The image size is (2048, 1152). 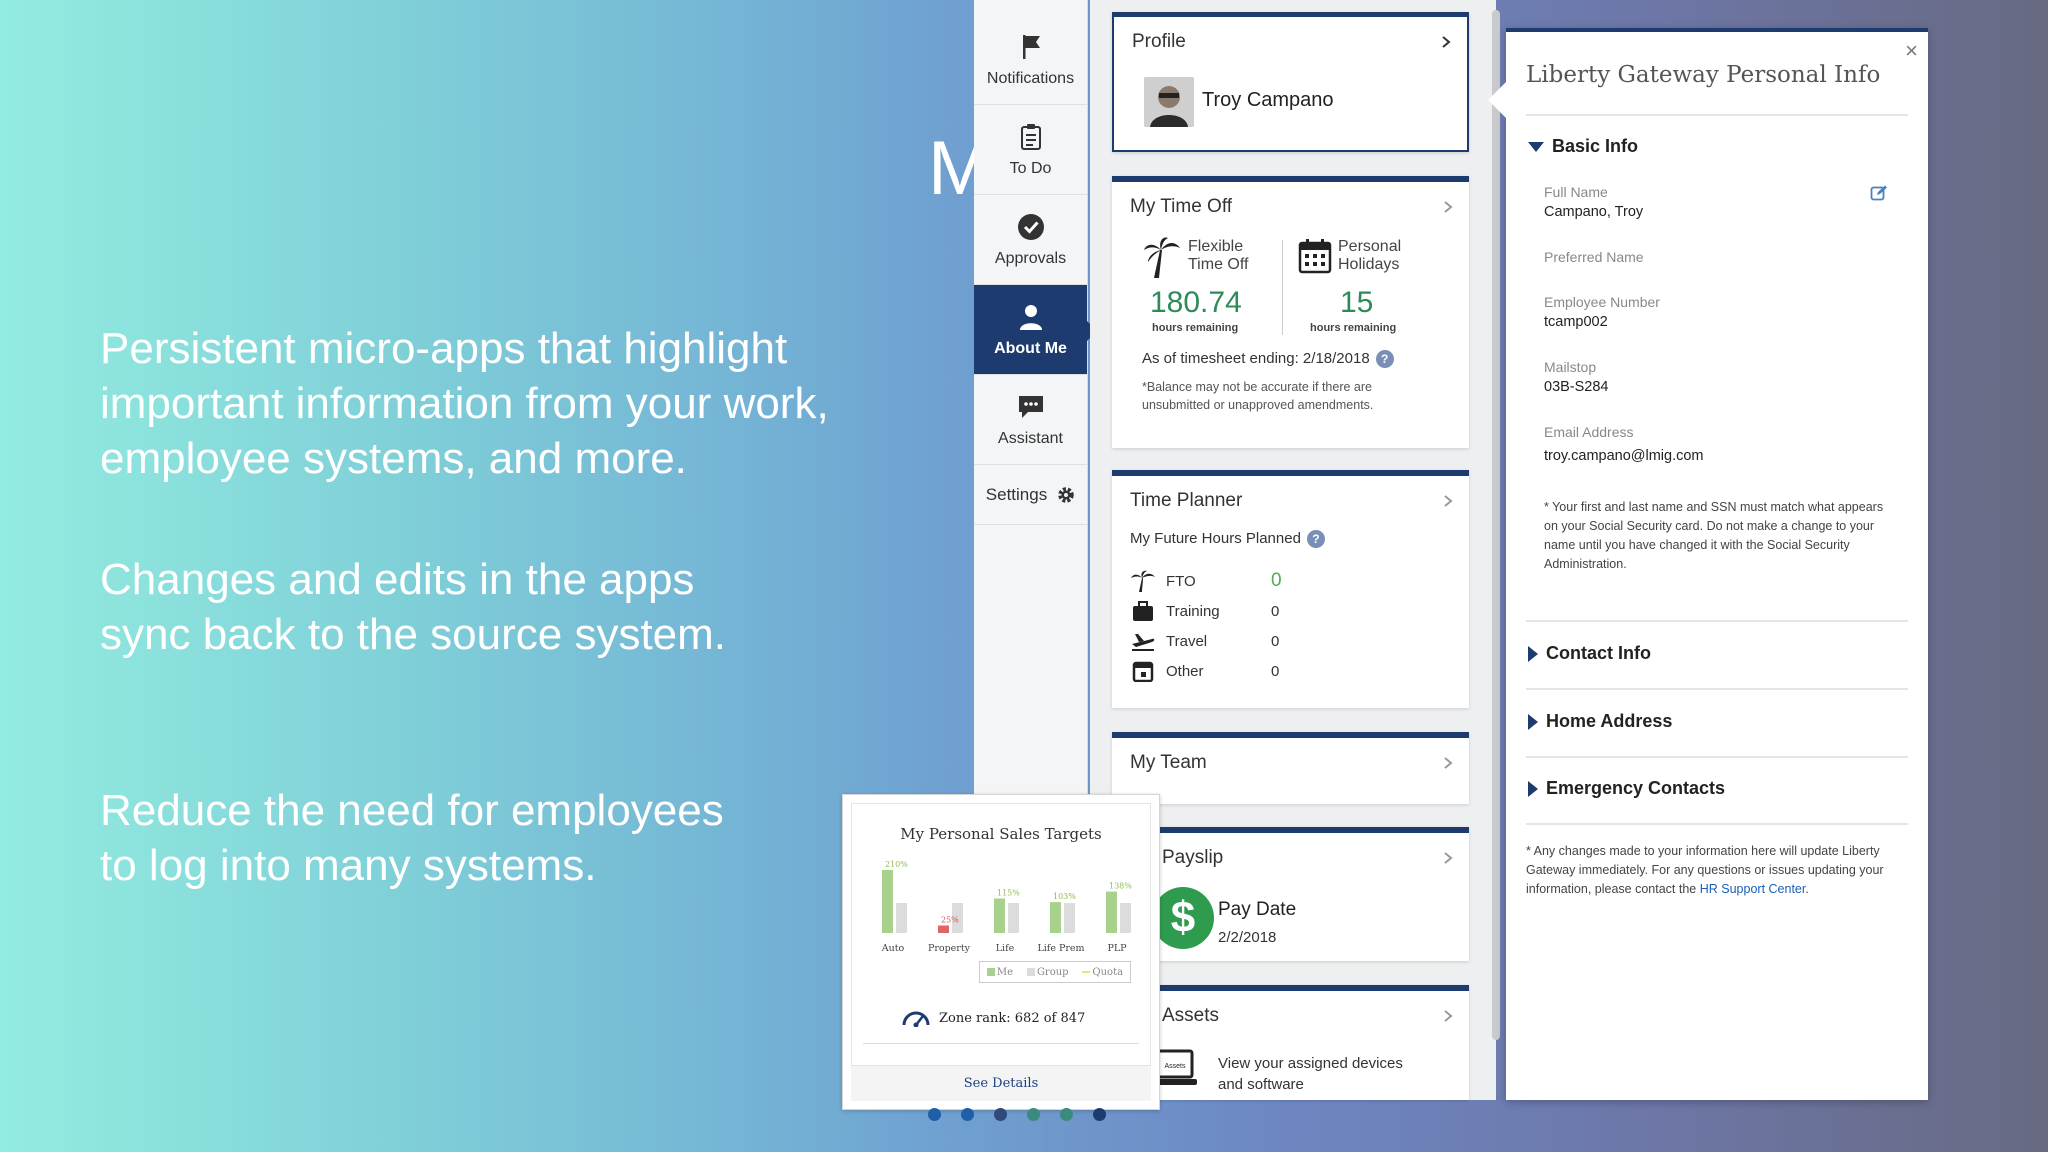 What do you see at coordinates (1012, 1018) in the screenshot?
I see `zone-rank-text: Zone rank: 682 of 847` at bounding box center [1012, 1018].